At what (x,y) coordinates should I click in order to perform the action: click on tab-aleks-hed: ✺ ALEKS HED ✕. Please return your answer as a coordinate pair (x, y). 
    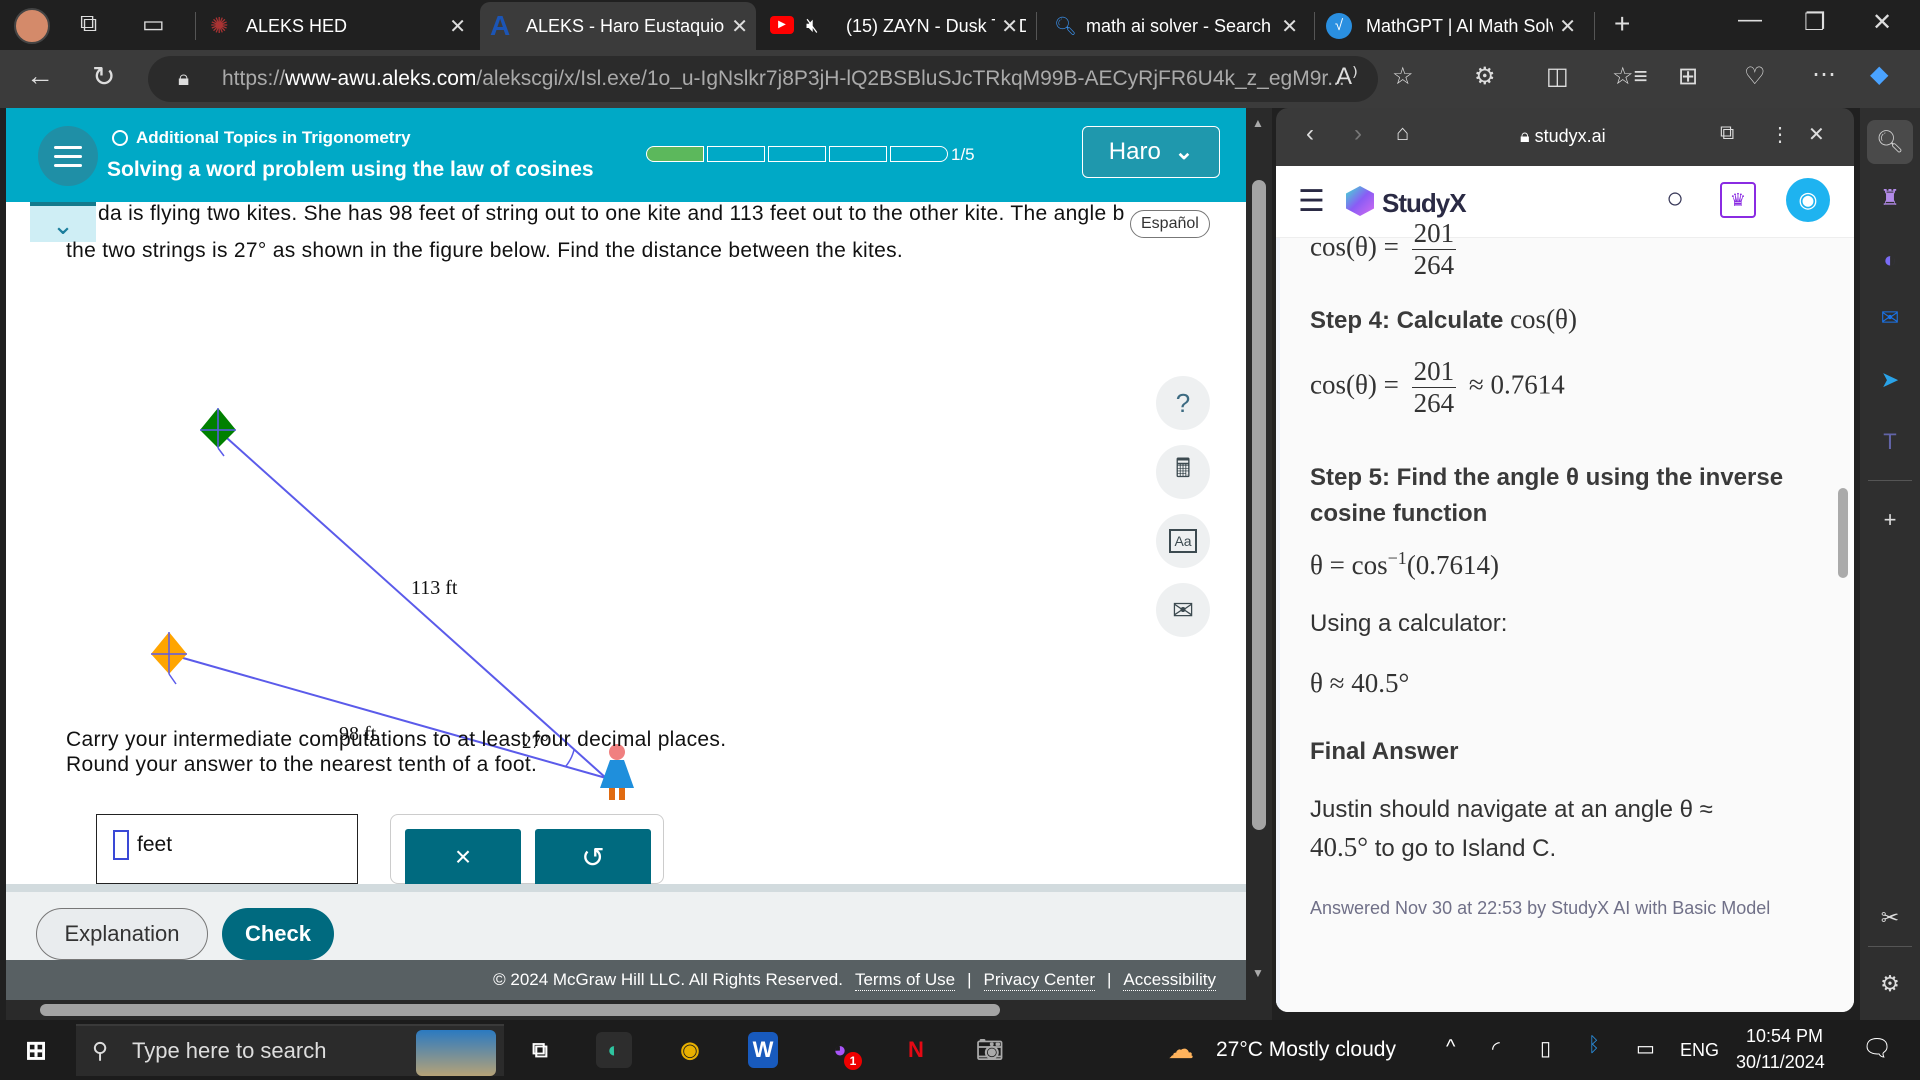
    Looking at the image, I should click on (340, 26).